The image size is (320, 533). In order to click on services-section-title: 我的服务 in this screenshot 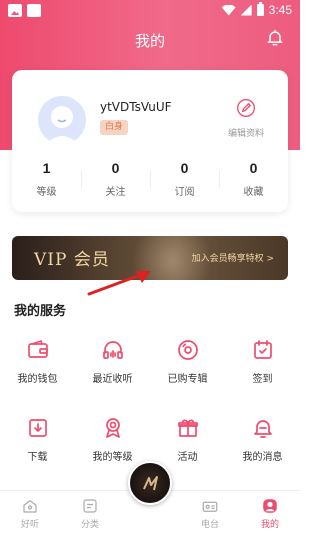, I will do `click(40, 311)`.